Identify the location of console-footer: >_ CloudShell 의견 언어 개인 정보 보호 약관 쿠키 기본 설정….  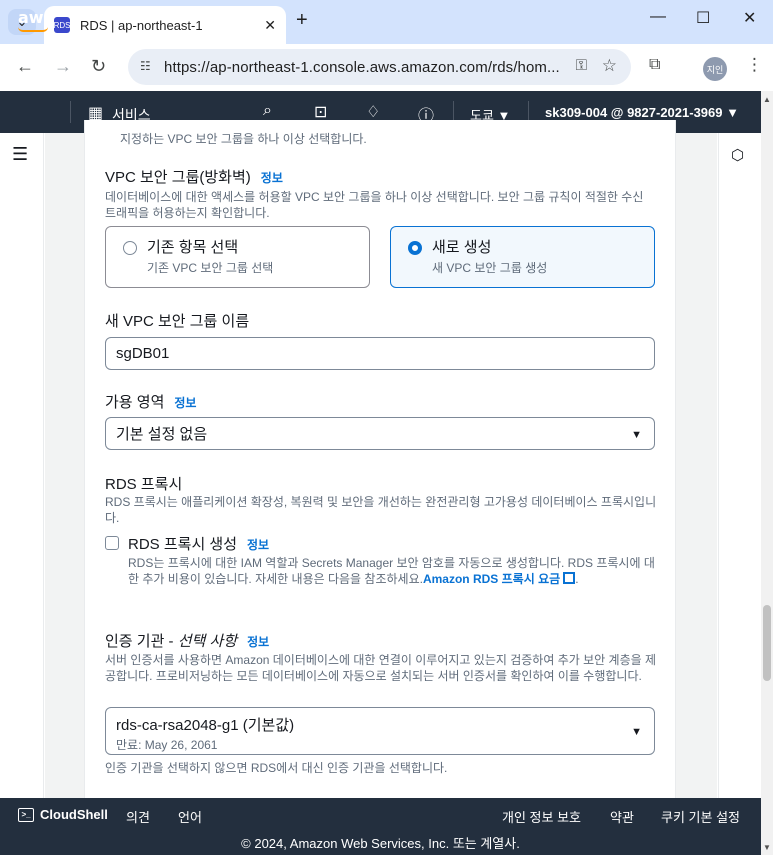
(380, 826).